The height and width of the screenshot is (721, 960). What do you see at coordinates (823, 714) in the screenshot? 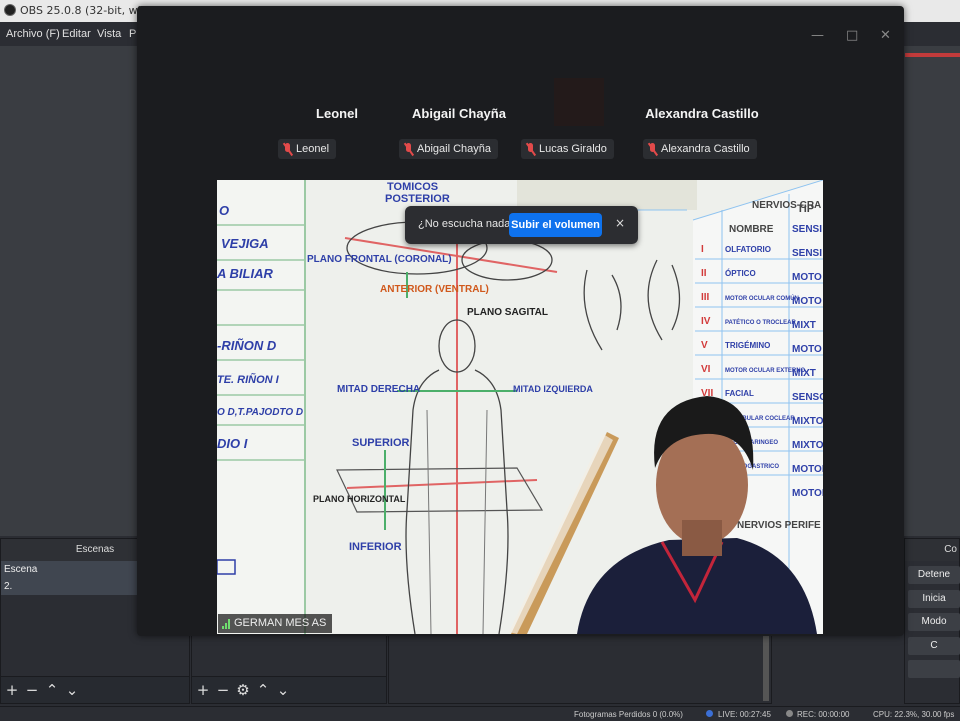
I see `rec-time: REC: 00:00:00` at bounding box center [823, 714].